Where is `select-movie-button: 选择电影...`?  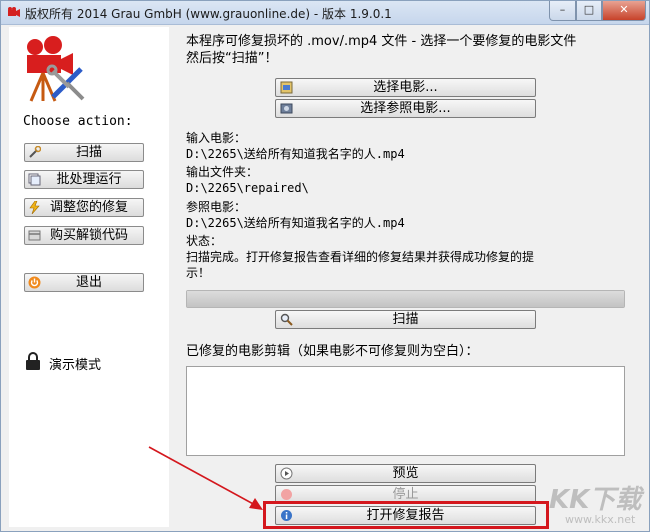
select-movie-button: 选择电影... is located at coordinates (405, 87).